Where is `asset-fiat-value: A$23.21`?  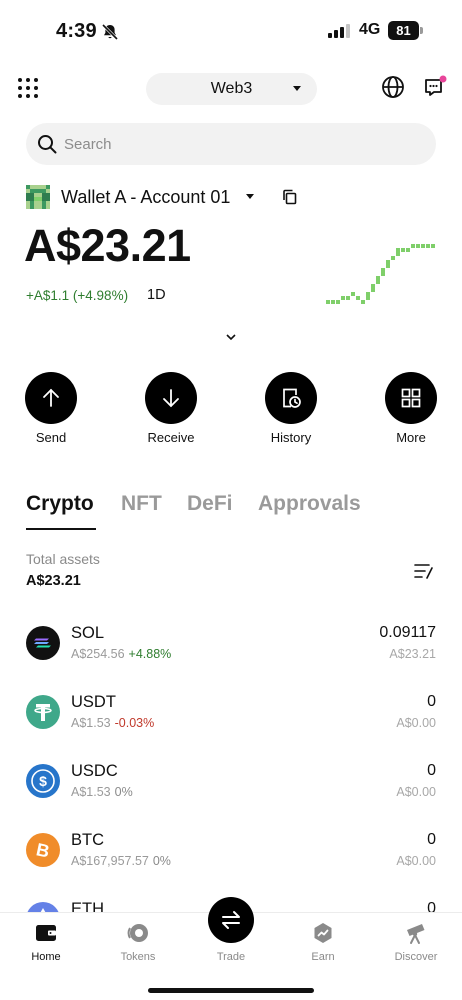
asset-fiat-value: A$23.21 is located at coordinates (412, 654).